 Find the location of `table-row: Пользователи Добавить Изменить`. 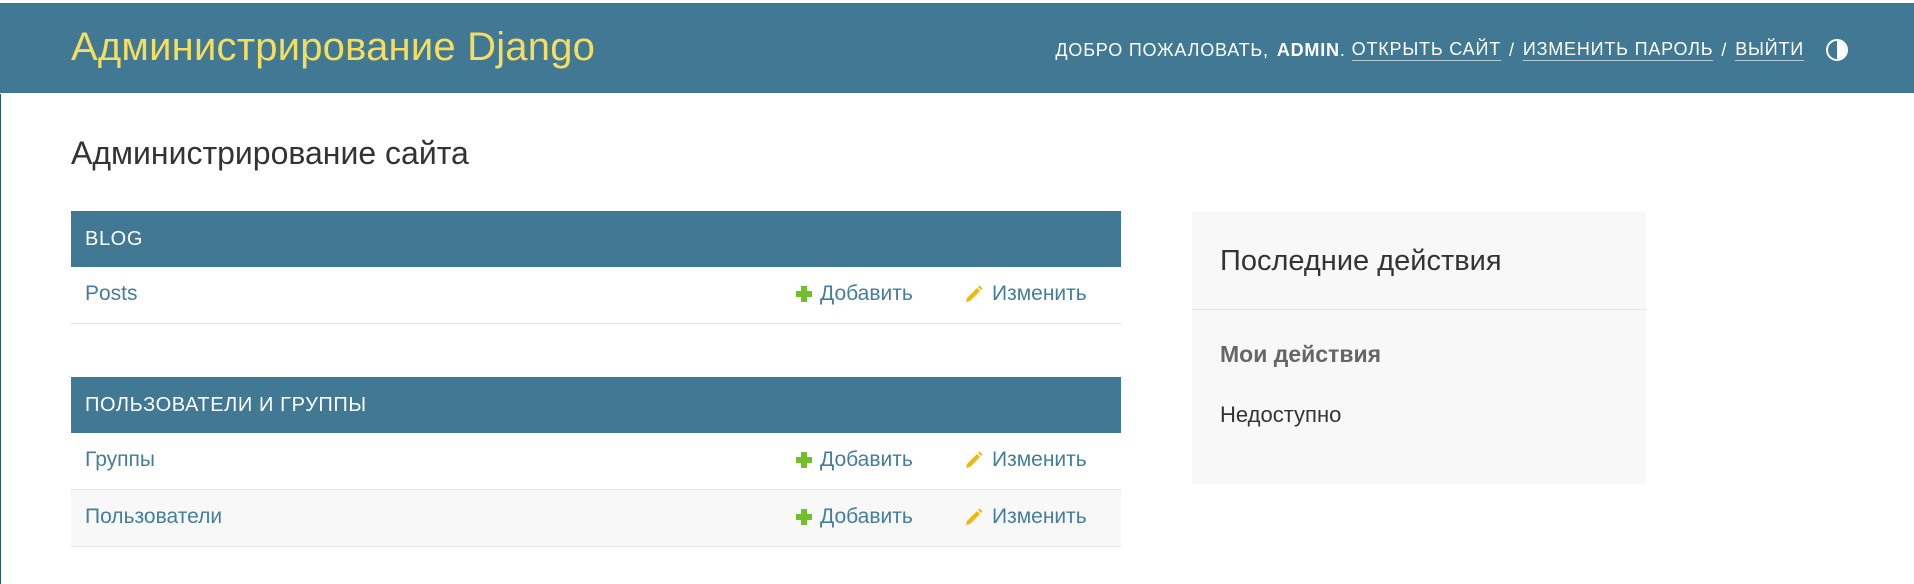

table-row: Пользователи Добавить Изменить is located at coordinates (596, 518).